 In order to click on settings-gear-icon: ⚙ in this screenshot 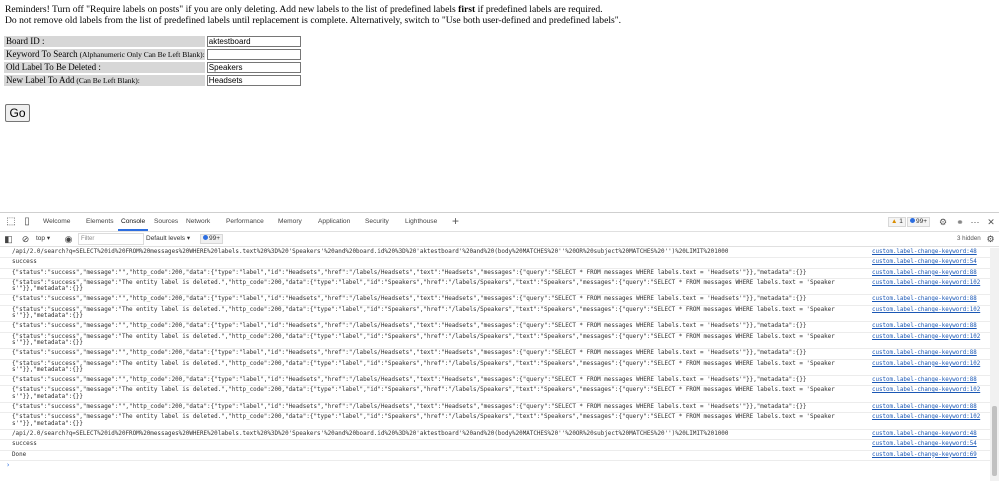, I will do `click(943, 222)`.